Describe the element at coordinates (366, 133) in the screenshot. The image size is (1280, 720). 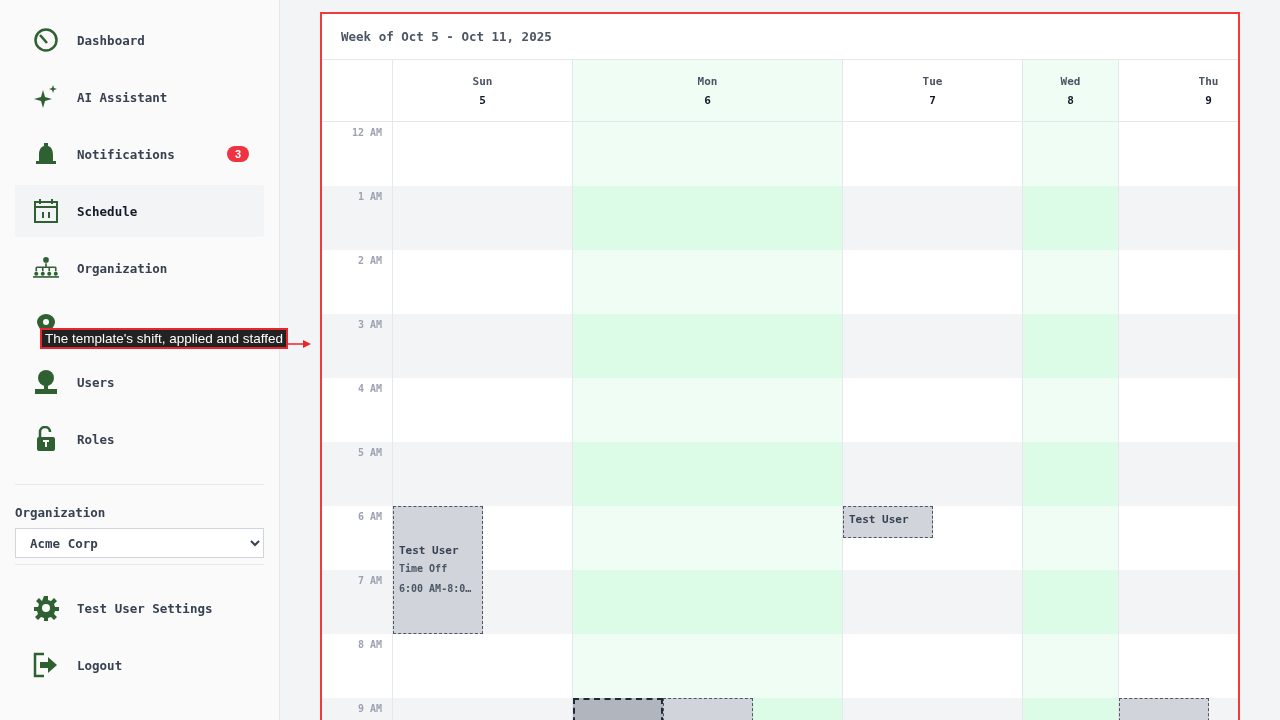
I see `hour-label: 12 AM` at that location.